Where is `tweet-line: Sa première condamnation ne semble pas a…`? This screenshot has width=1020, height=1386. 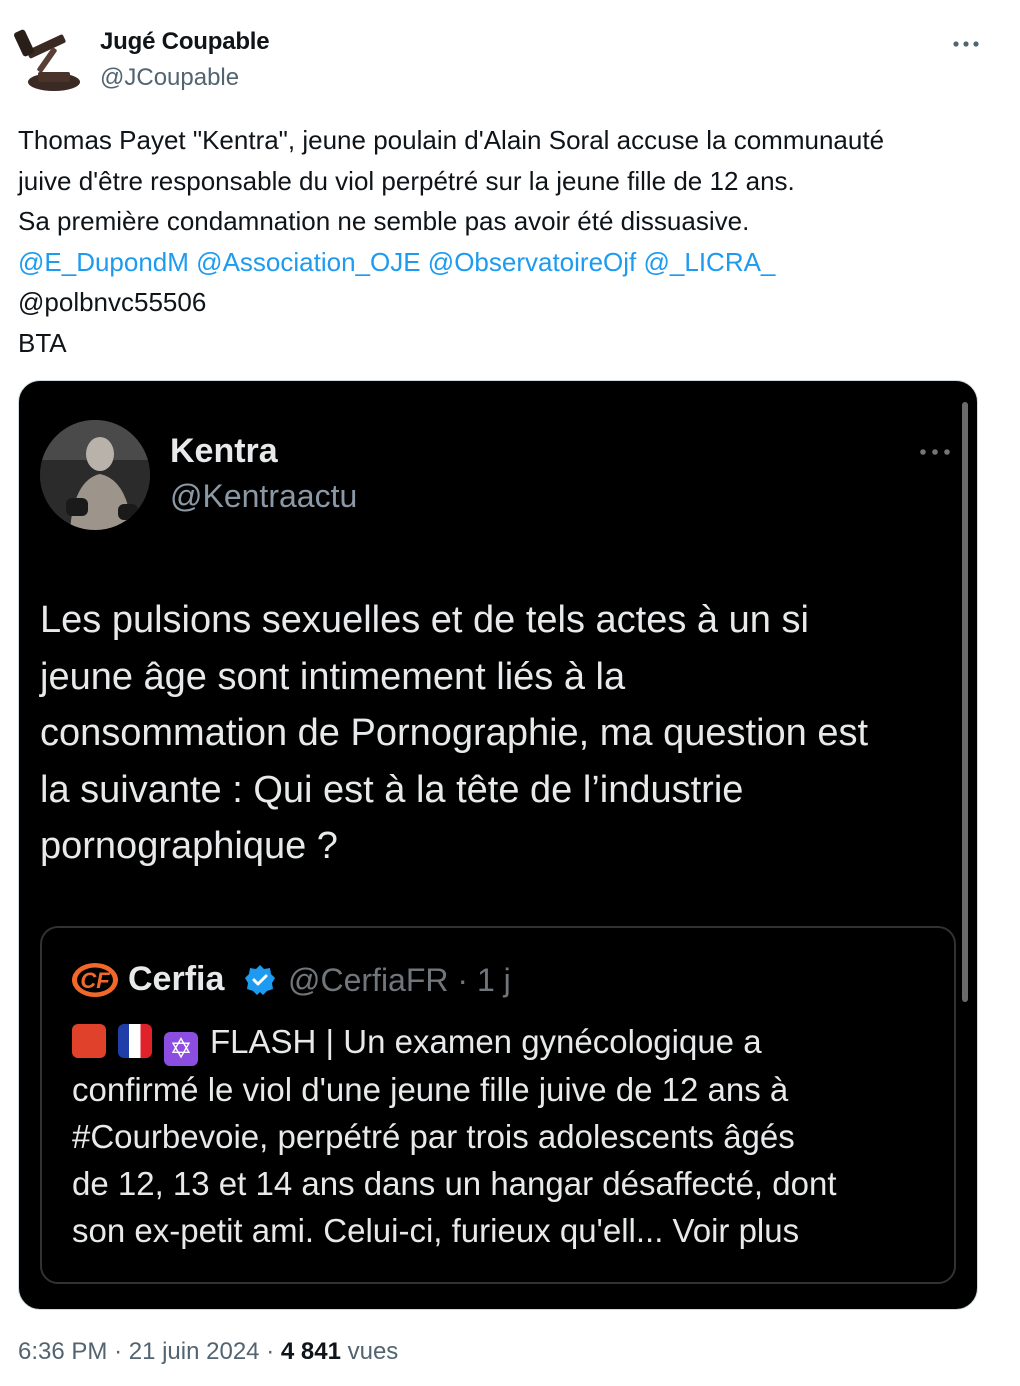
tweet-line: Sa première condamnation ne semble pas a… is located at coordinates (384, 221).